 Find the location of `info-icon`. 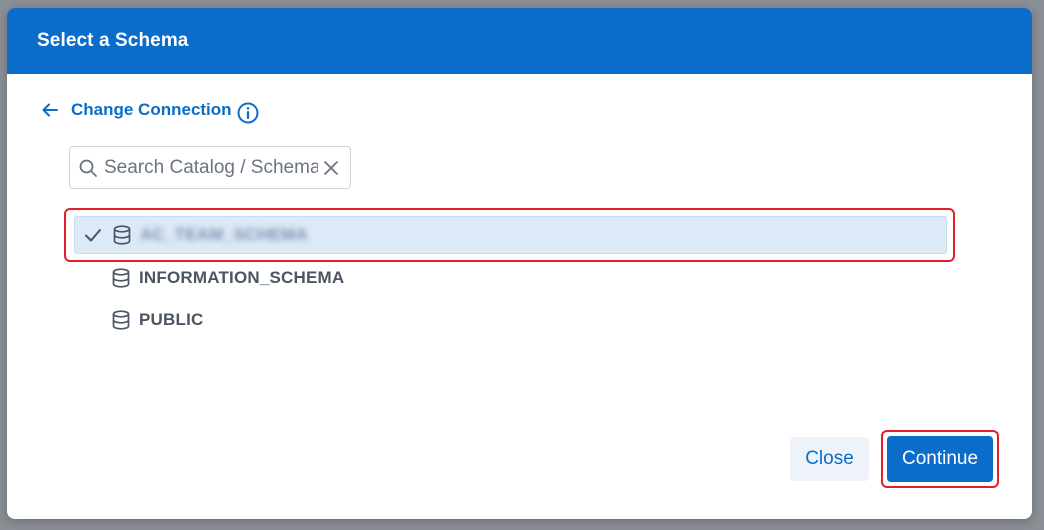

info-icon is located at coordinates (248, 113).